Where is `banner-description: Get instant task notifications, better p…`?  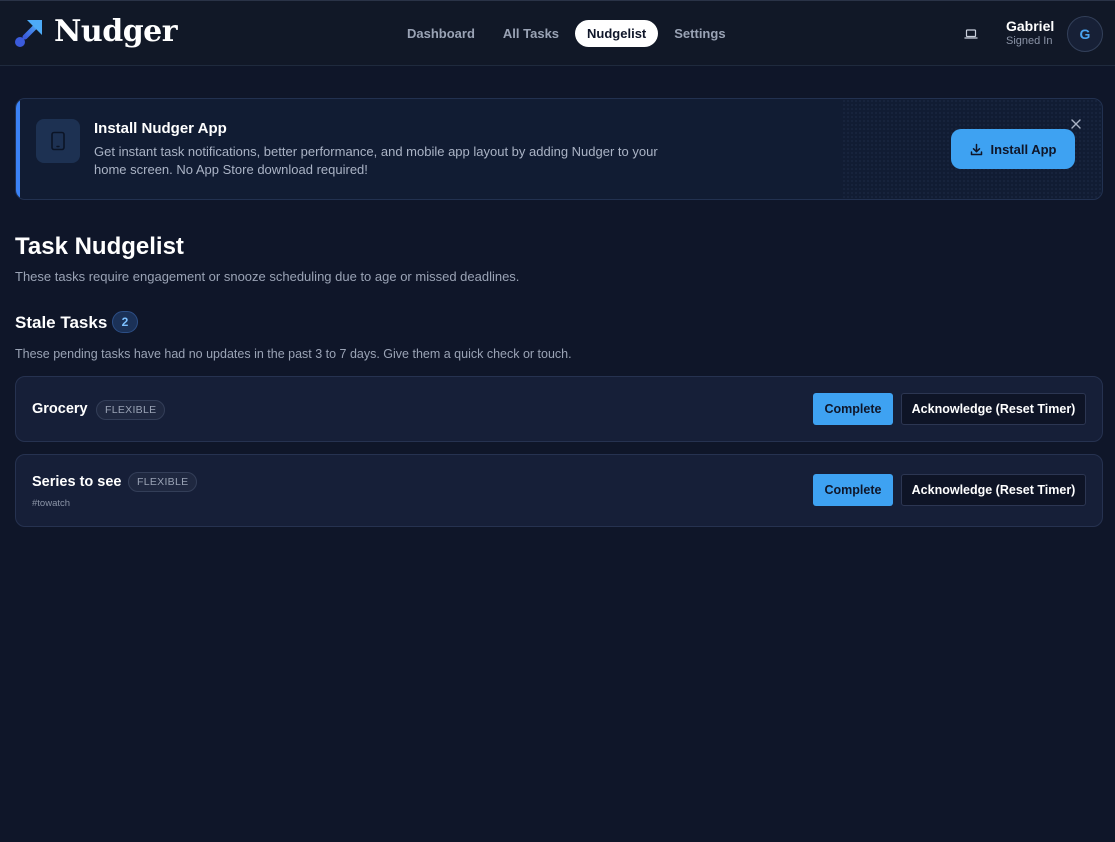
banner-description: Get instant task notifications, better p… is located at coordinates (376, 160).